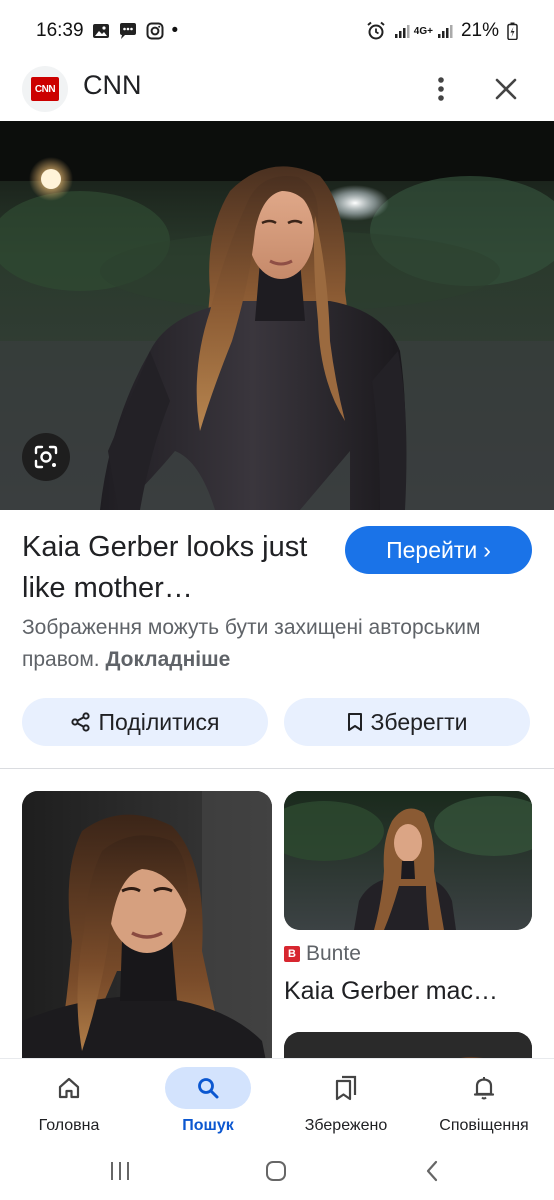  I want to click on nav-label-notifications: Сповіщення, so click(484, 1125).